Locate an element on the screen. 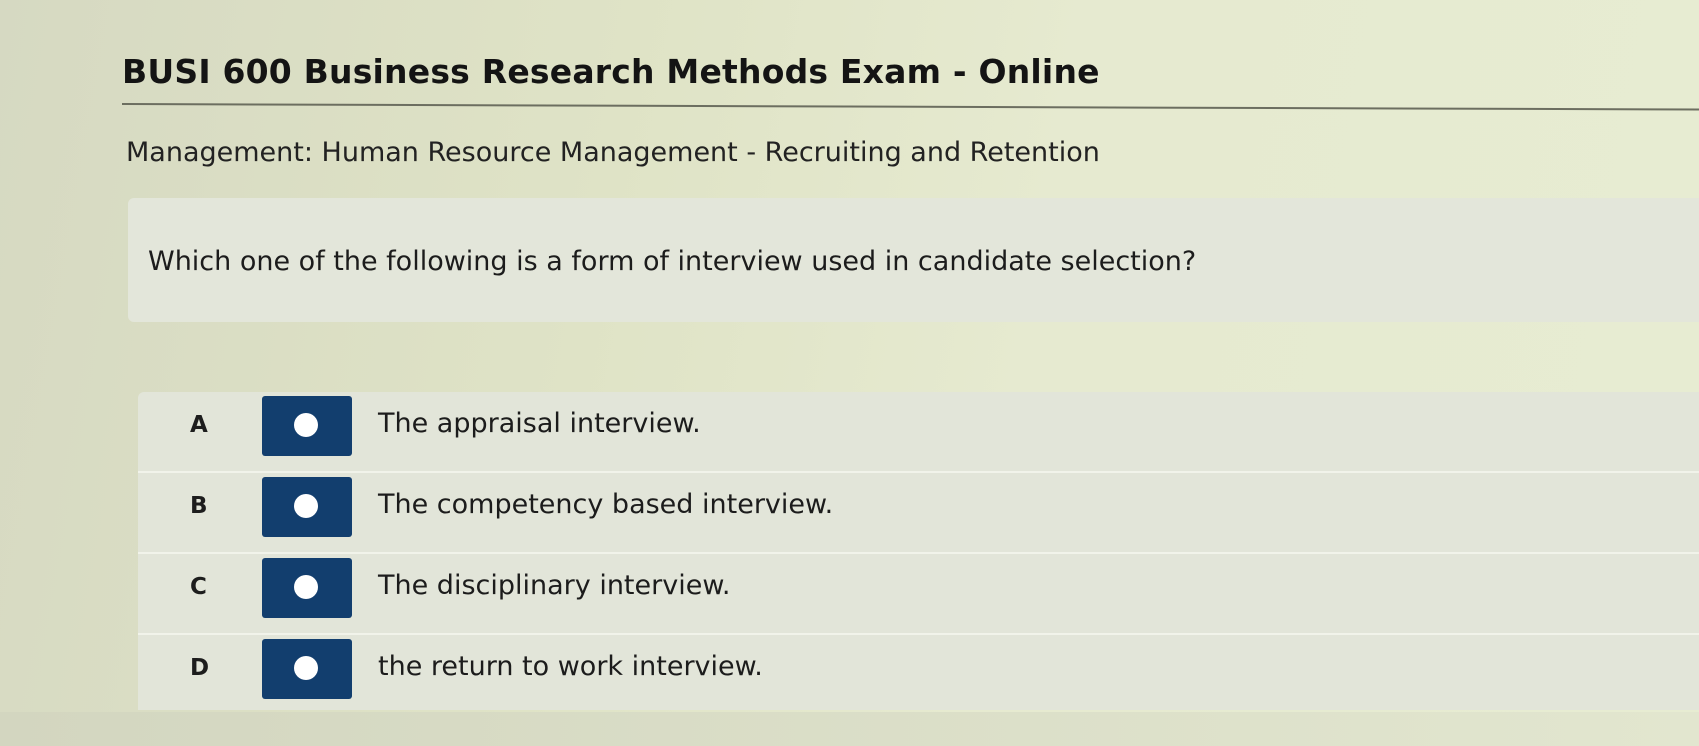  option-text: The disciplinary interview. is located at coordinates (554, 585).